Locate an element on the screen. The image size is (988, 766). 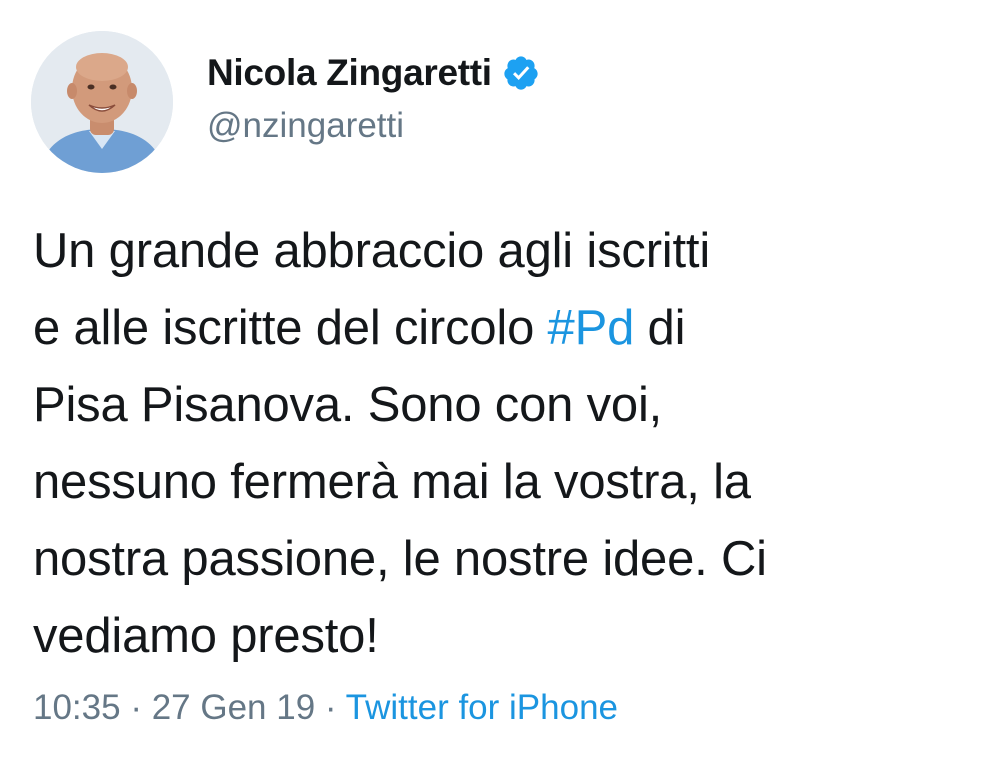
tweet-text-segment: Pisa Pisanova. Sono con voi, is located at coordinates (348, 405).